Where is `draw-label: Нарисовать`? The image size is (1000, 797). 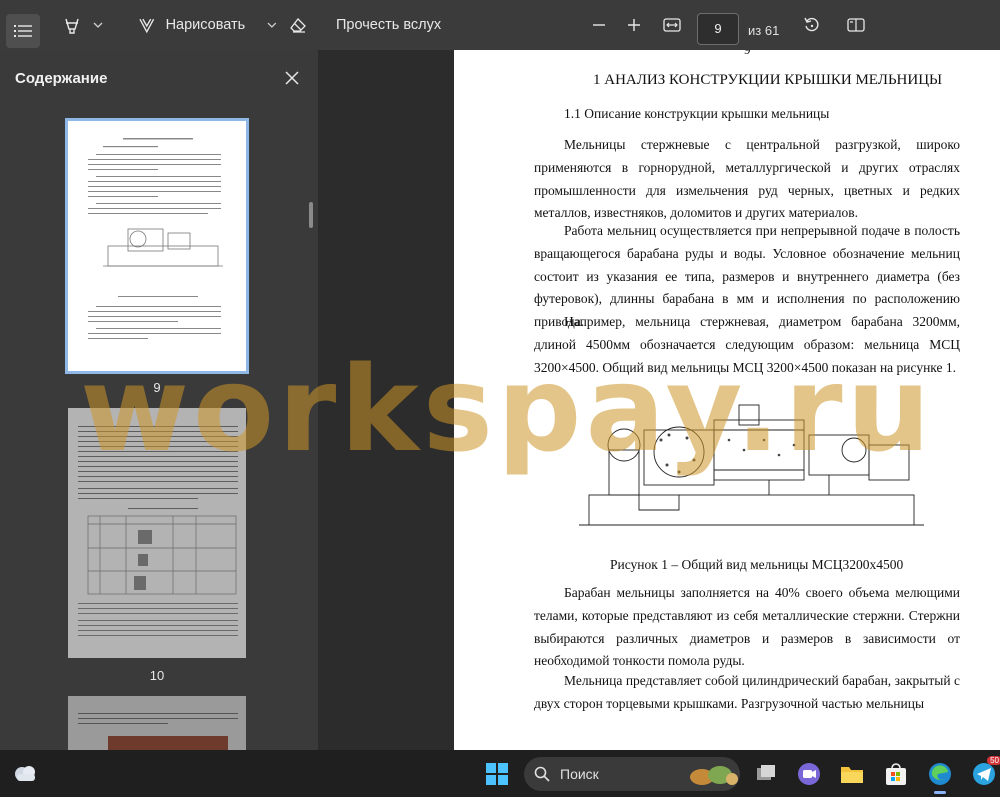
draw-label: Нарисовать is located at coordinates (205, 25).